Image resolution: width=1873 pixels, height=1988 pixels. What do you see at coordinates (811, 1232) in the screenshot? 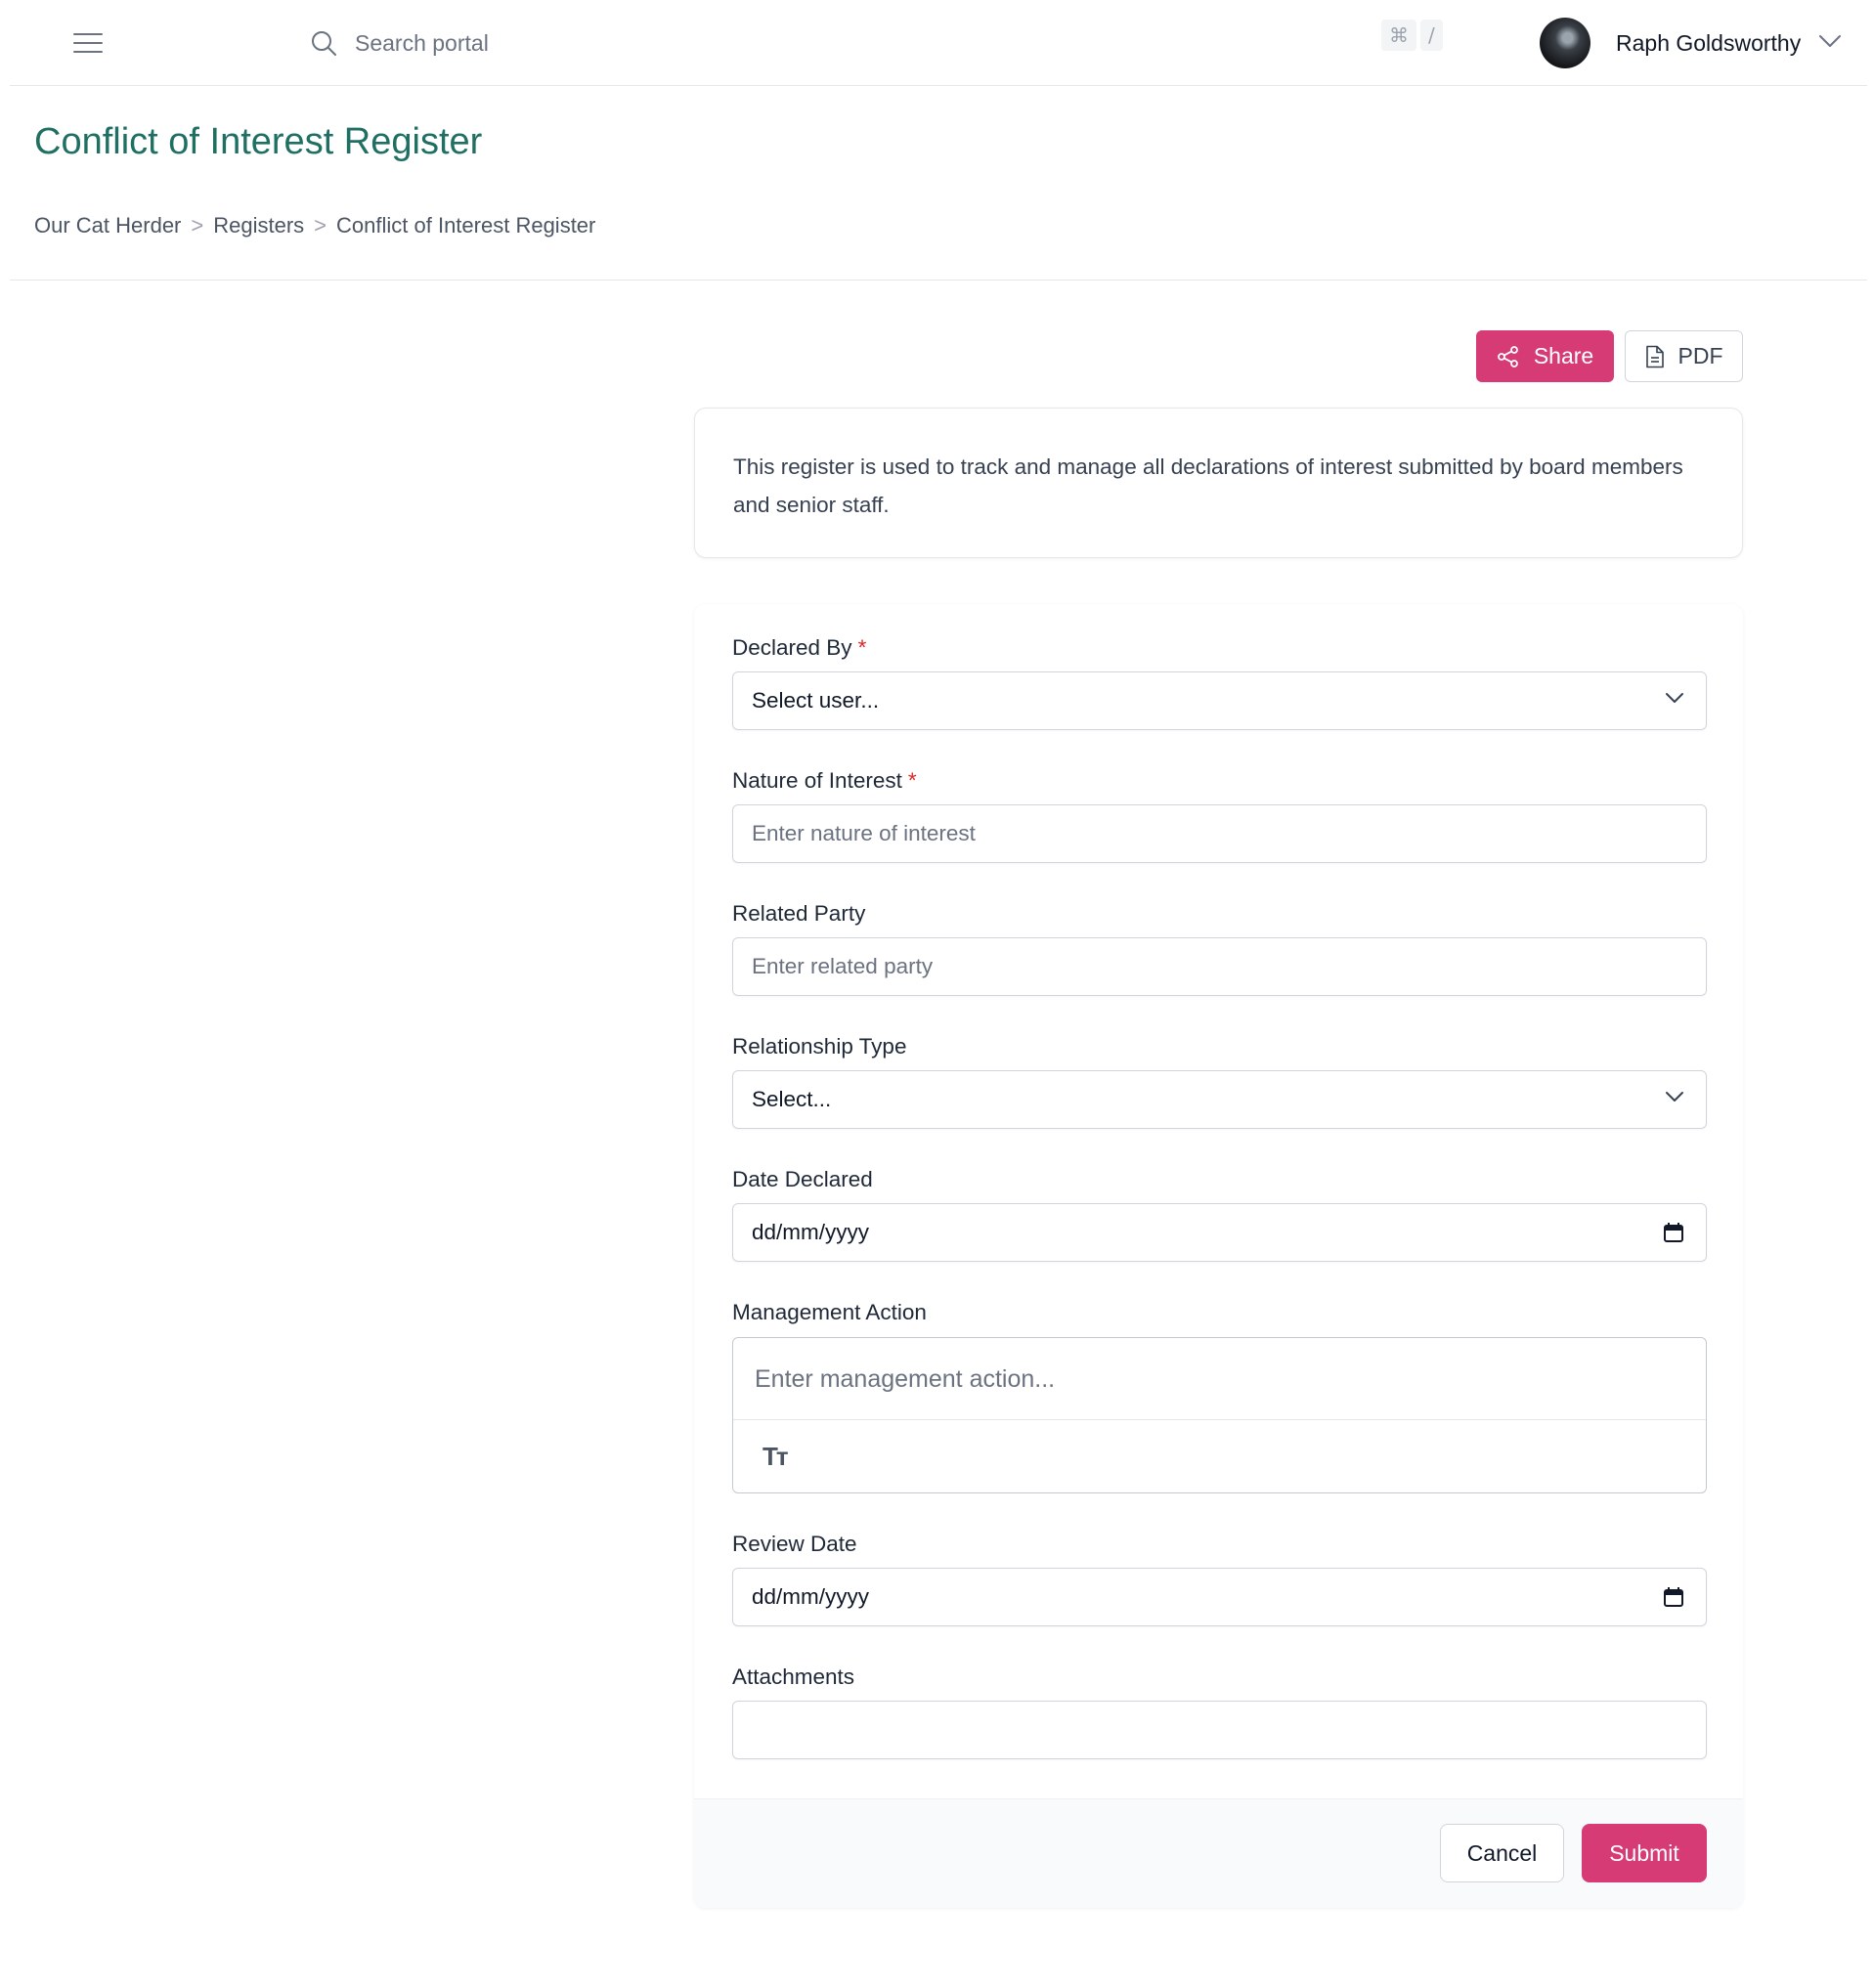
I see `date-declared-value: dd/mm/yyyy` at bounding box center [811, 1232].